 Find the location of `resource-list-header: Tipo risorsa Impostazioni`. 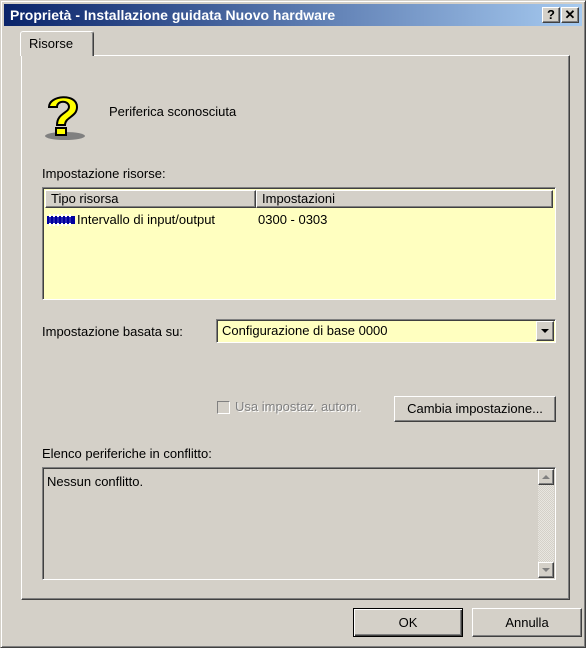

resource-list-header: Tipo risorsa Impostazioni is located at coordinates (299, 199).